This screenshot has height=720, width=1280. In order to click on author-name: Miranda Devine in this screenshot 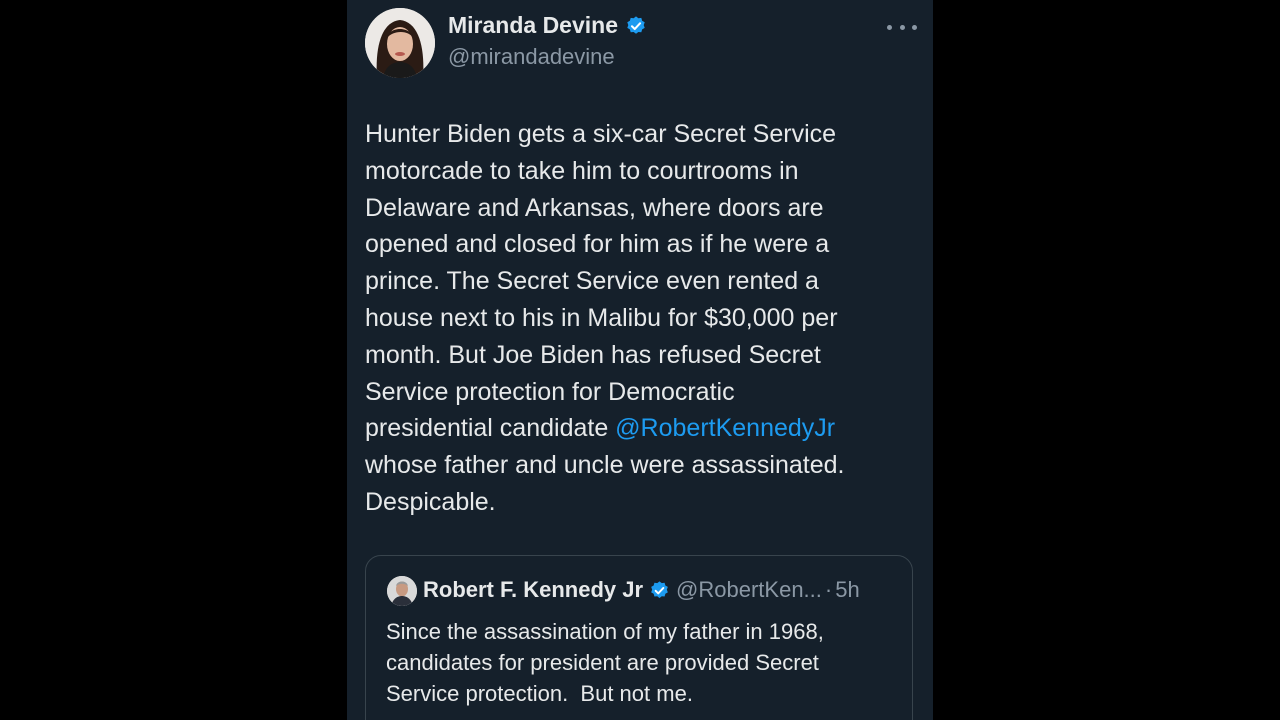, I will do `click(533, 25)`.